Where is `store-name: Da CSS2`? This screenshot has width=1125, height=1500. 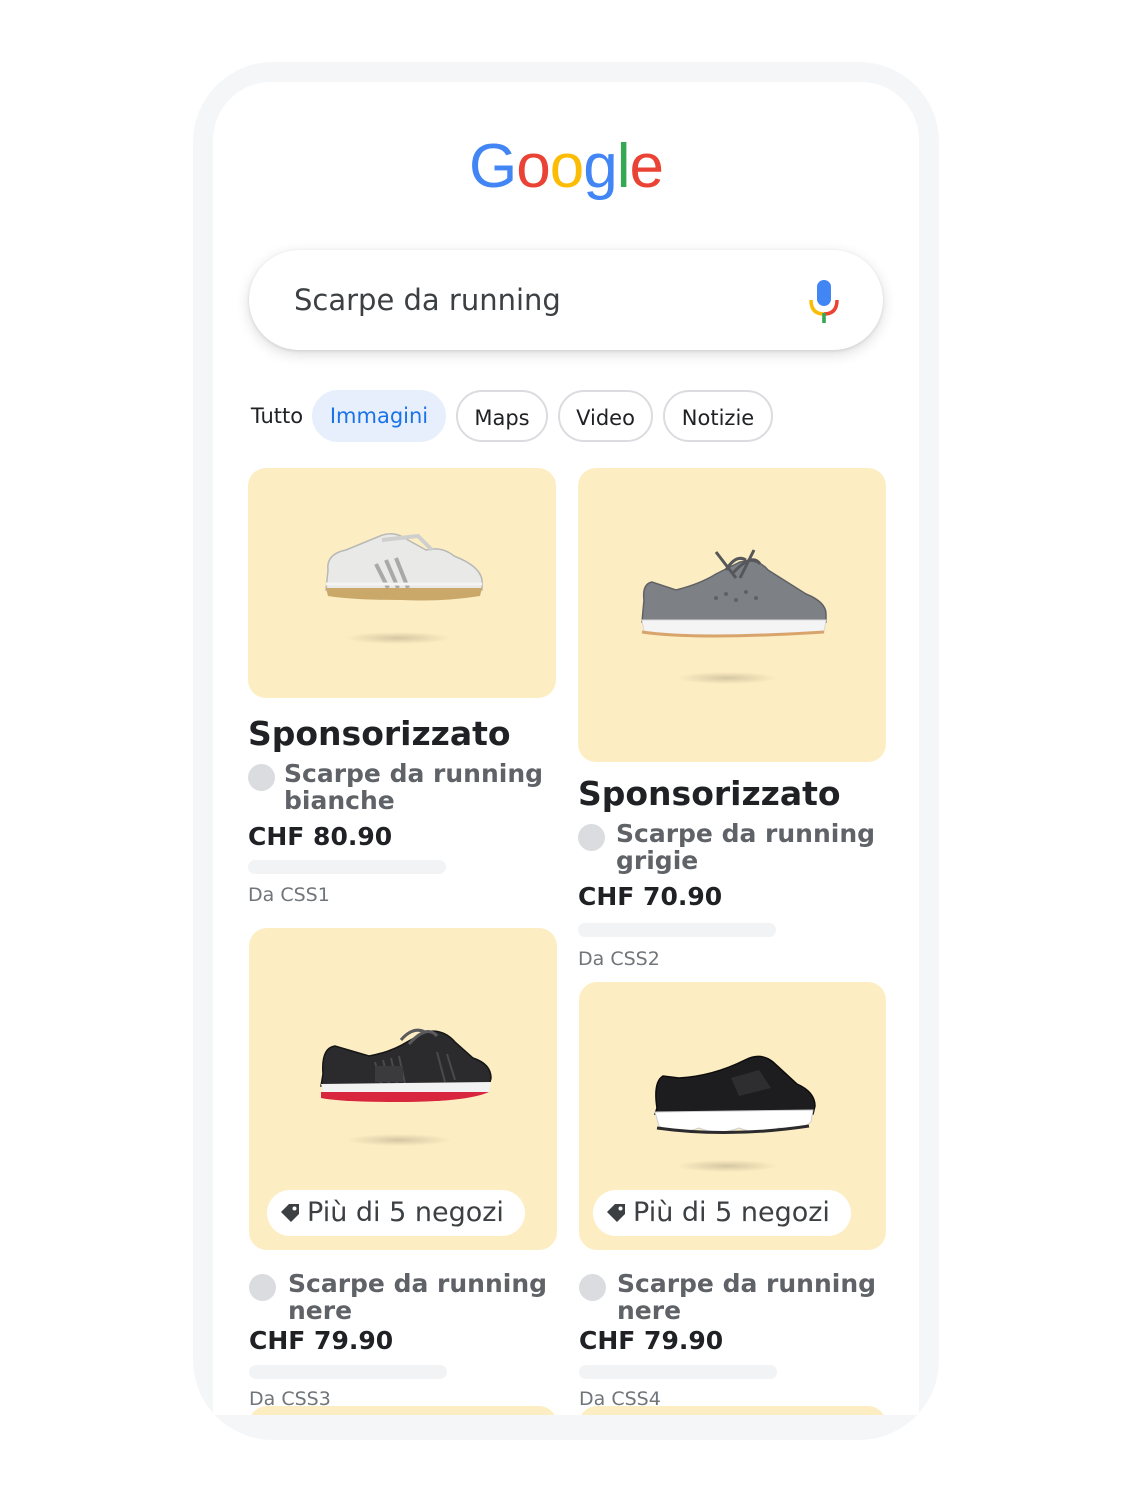 store-name: Da CSS2 is located at coordinates (619, 959).